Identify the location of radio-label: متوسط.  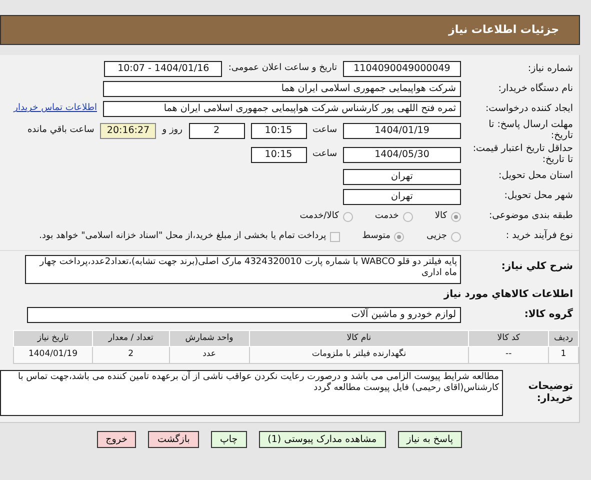
(376, 236).